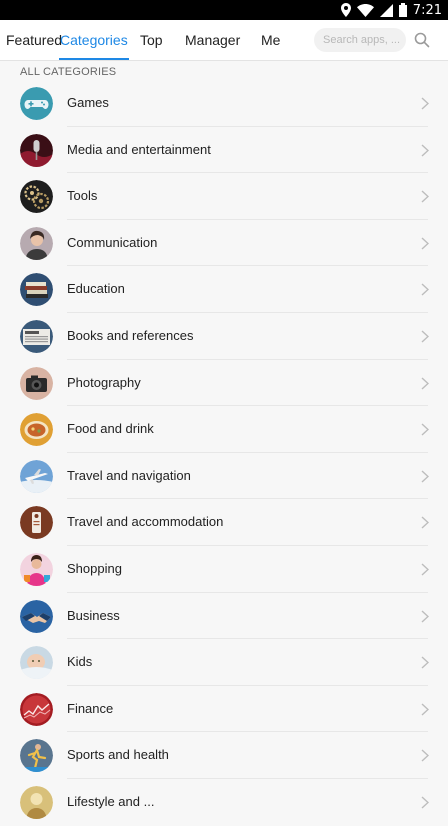 This screenshot has width=448, height=826. I want to click on tab-label: Featured, so click(34, 40).